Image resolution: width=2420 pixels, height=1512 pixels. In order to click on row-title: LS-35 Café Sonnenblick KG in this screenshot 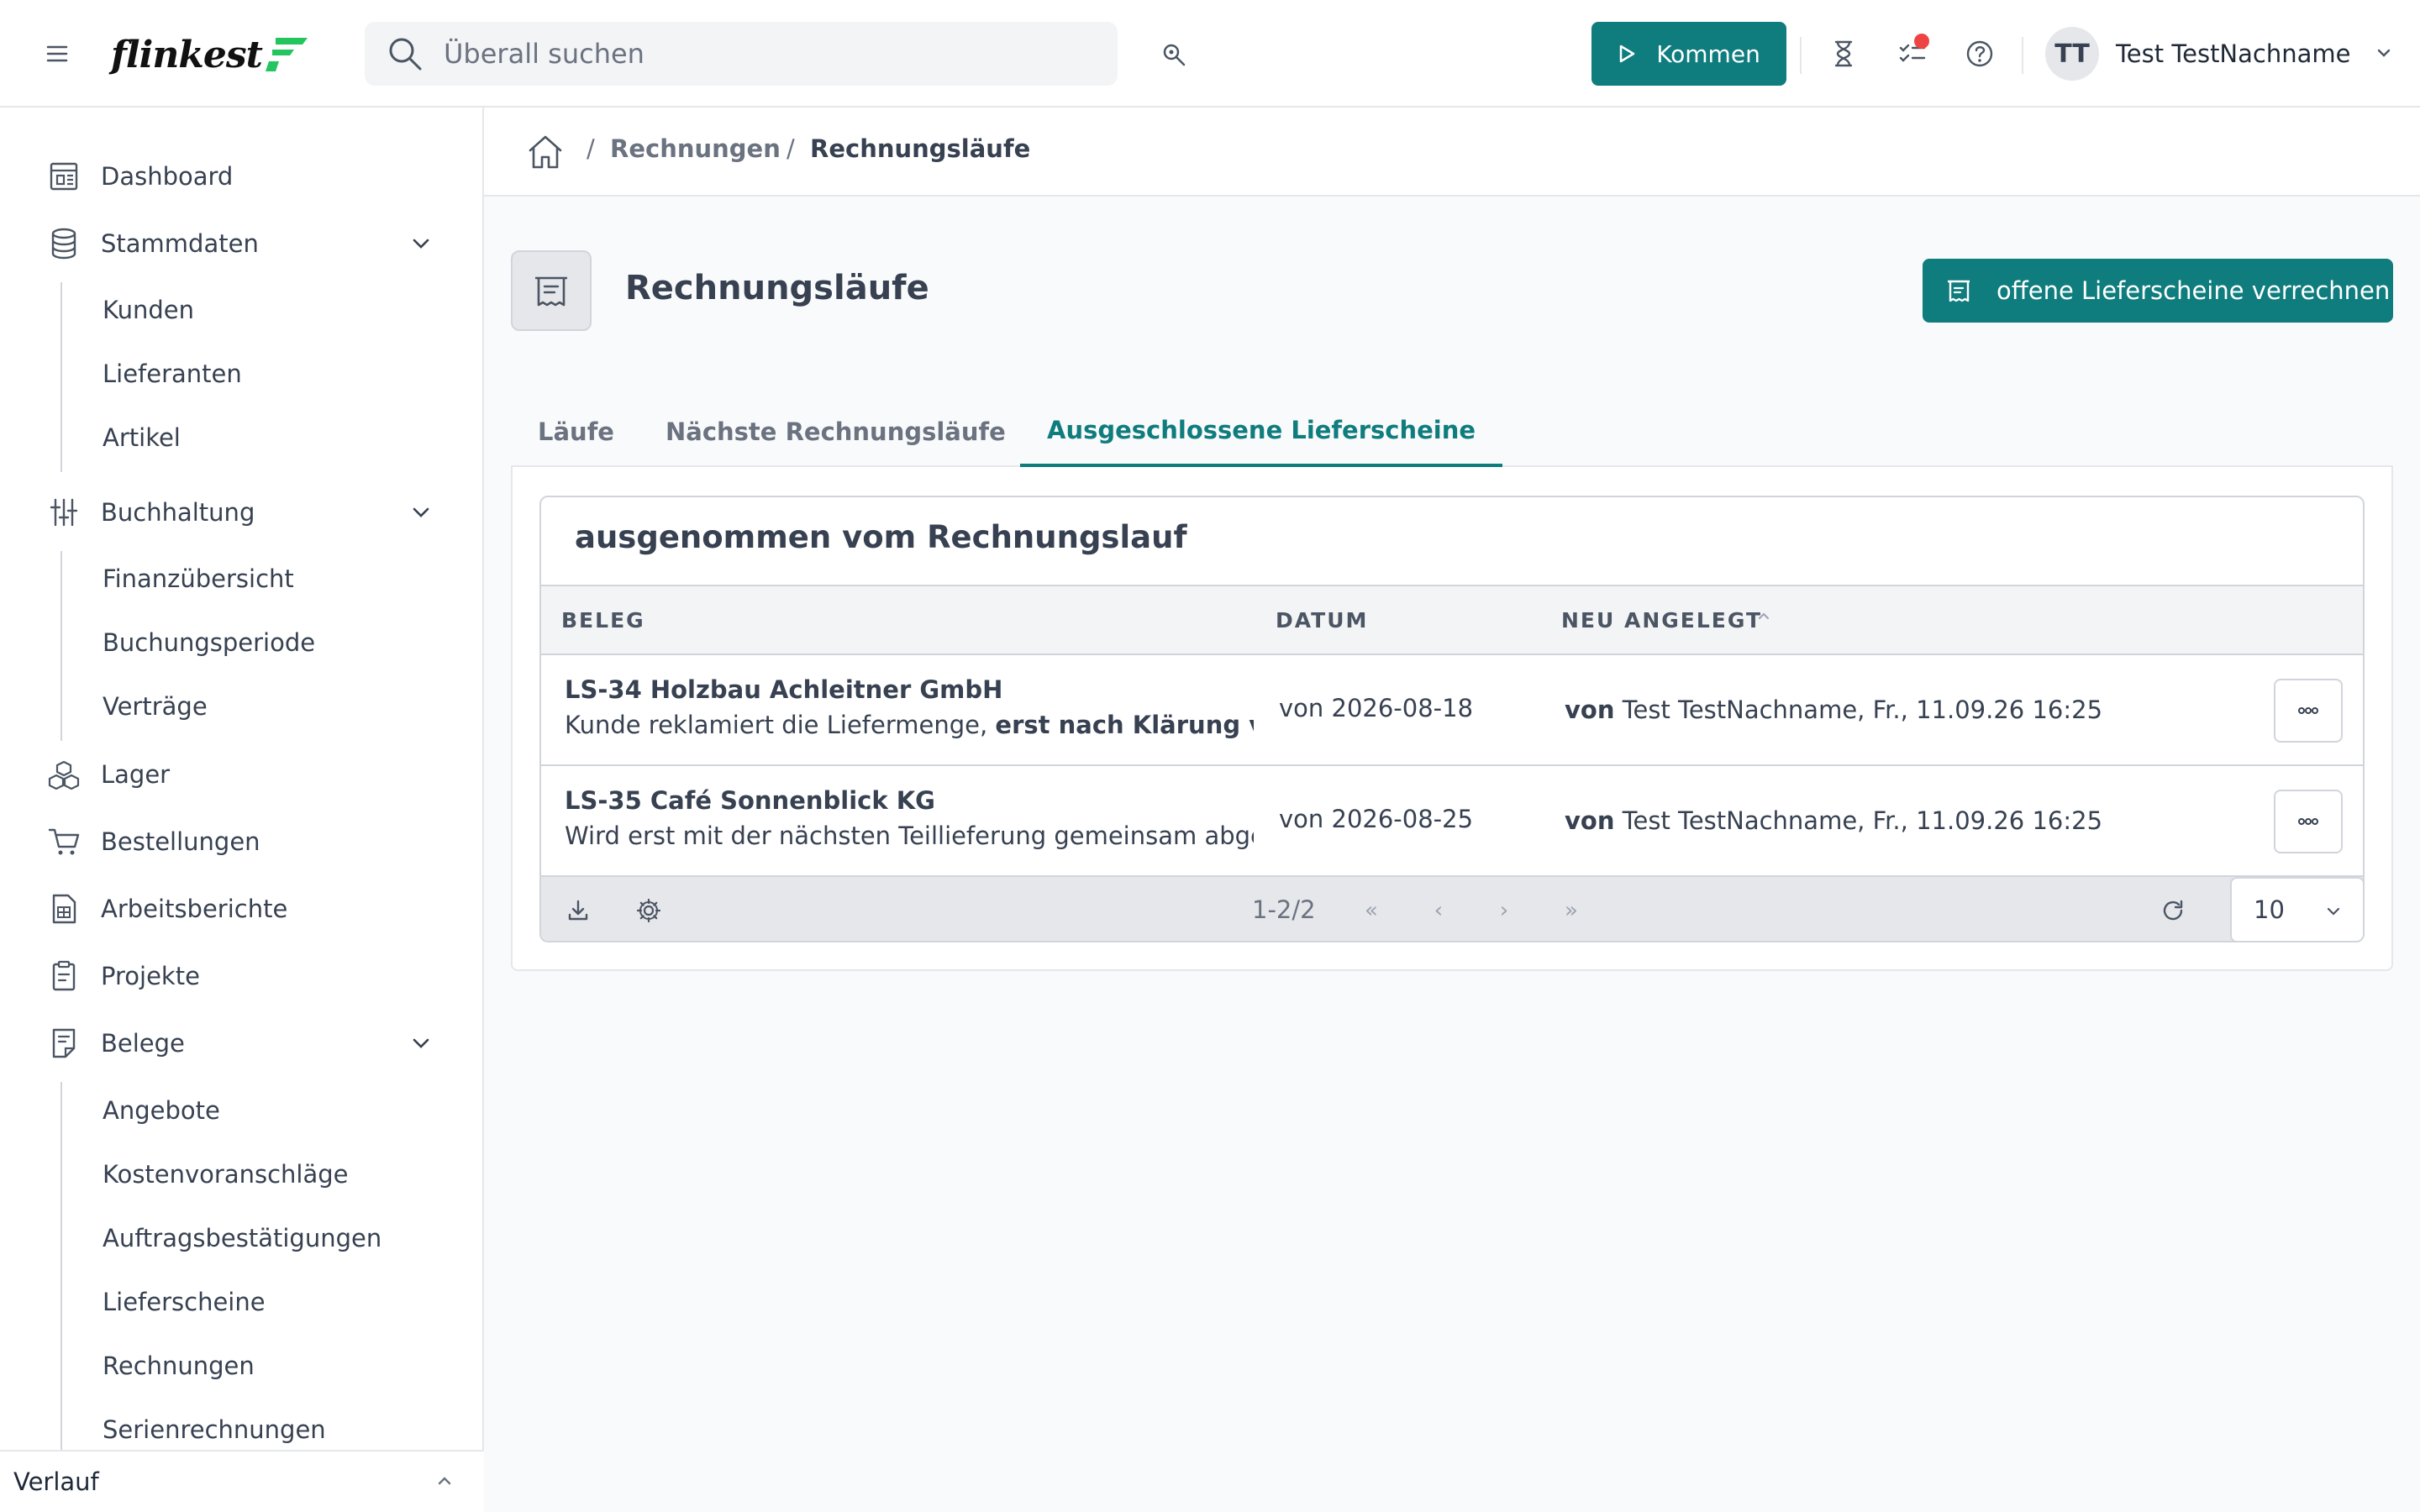, I will do `click(750, 800)`.